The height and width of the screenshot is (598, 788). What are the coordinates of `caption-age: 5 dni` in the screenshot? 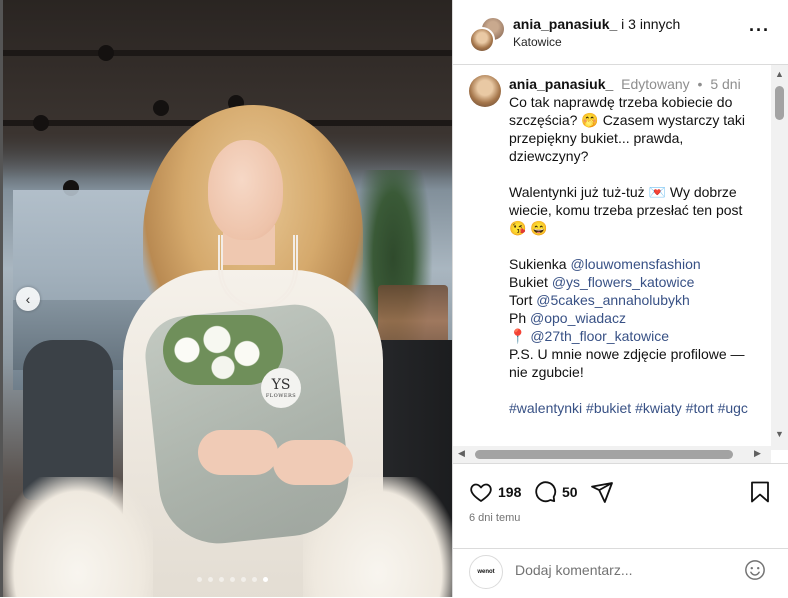 It's located at (725, 84).